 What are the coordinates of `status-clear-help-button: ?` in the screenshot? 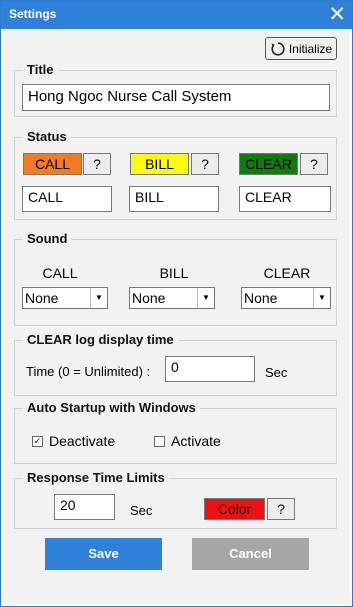 It's located at (314, 164).